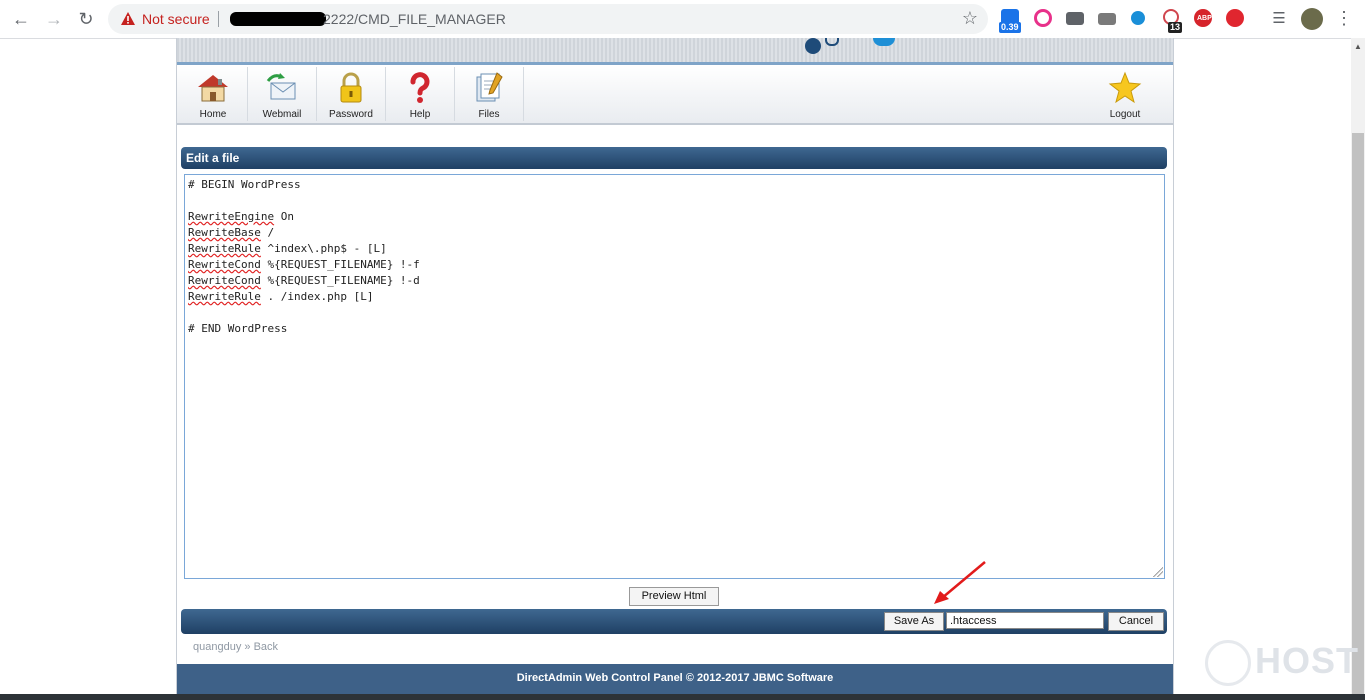 The image size is (1365, 700). I want to click on adblock-label: ABP, so click(1204, 18).